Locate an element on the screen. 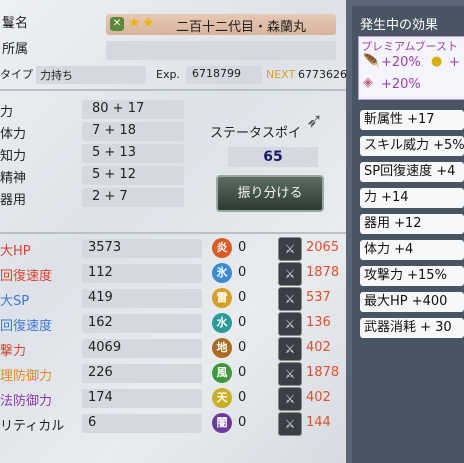  name-label: 鬘名 is located at coordinates (15, 23).